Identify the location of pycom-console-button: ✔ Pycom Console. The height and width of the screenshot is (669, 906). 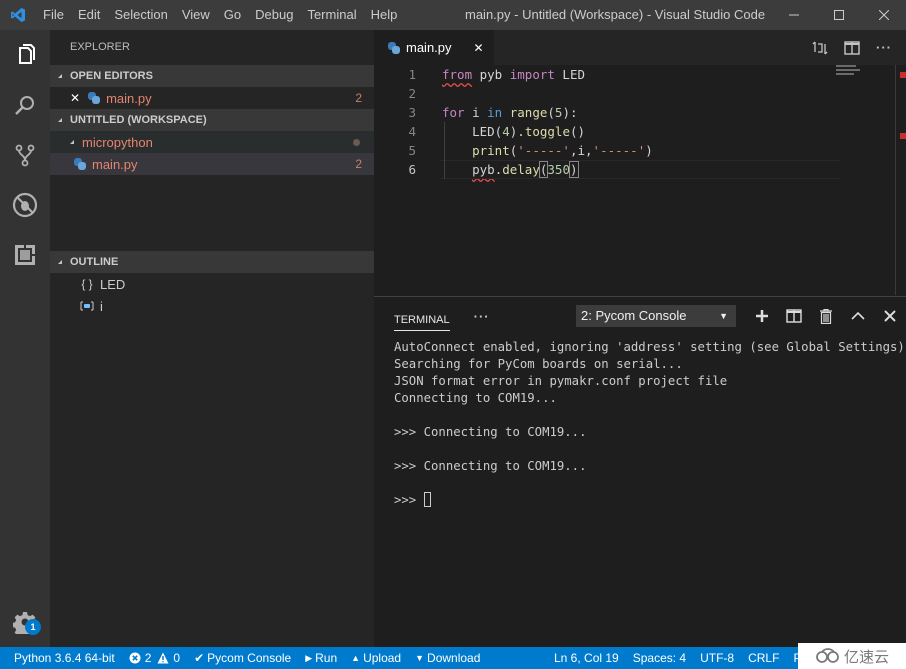
(242, 658).